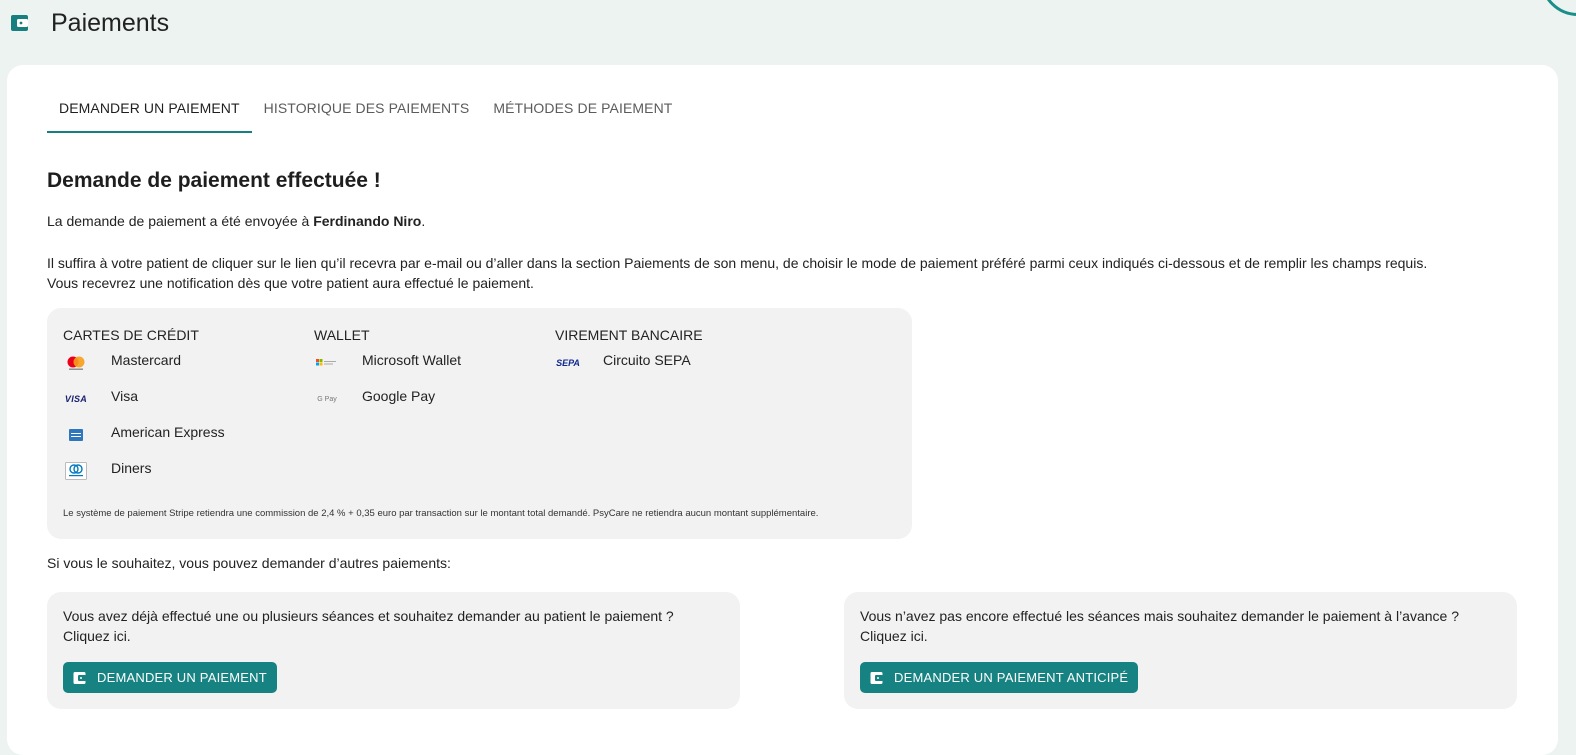  What do you see at coordinates (374, 410) in the screenshot?
I see `method-google-pay: G Pay Google Pay` at bounding box center [374, 410].